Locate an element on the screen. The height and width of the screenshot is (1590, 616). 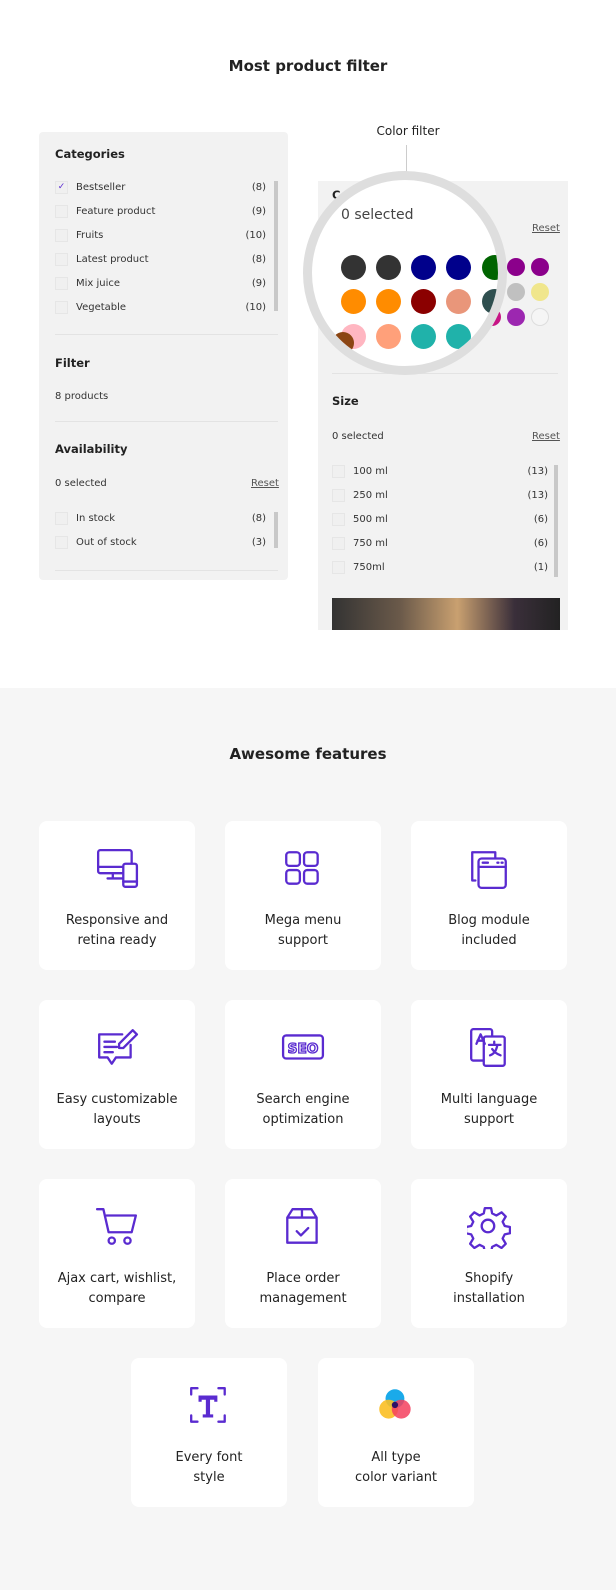
checkbox: ✓ is located at coordinates (61, 187).